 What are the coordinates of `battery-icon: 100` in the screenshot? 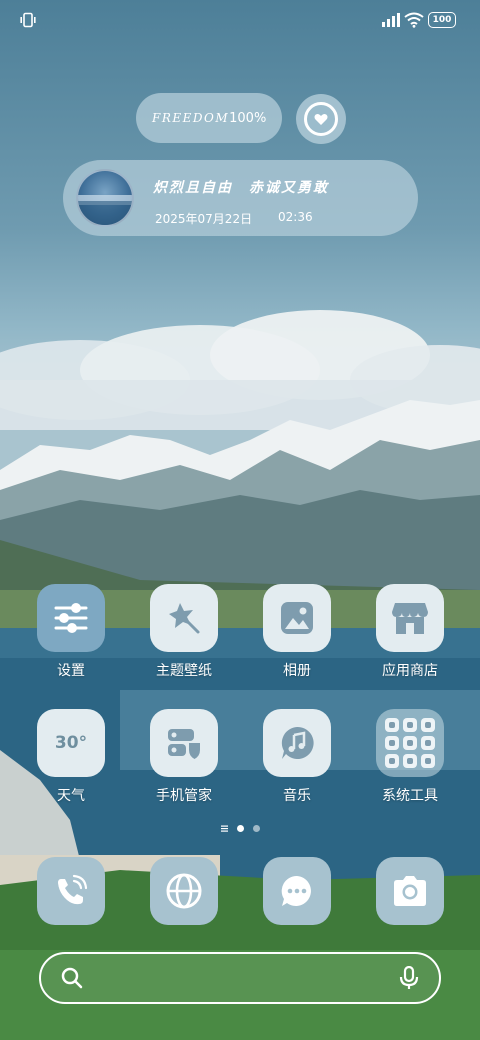 It's located at (442, 20).